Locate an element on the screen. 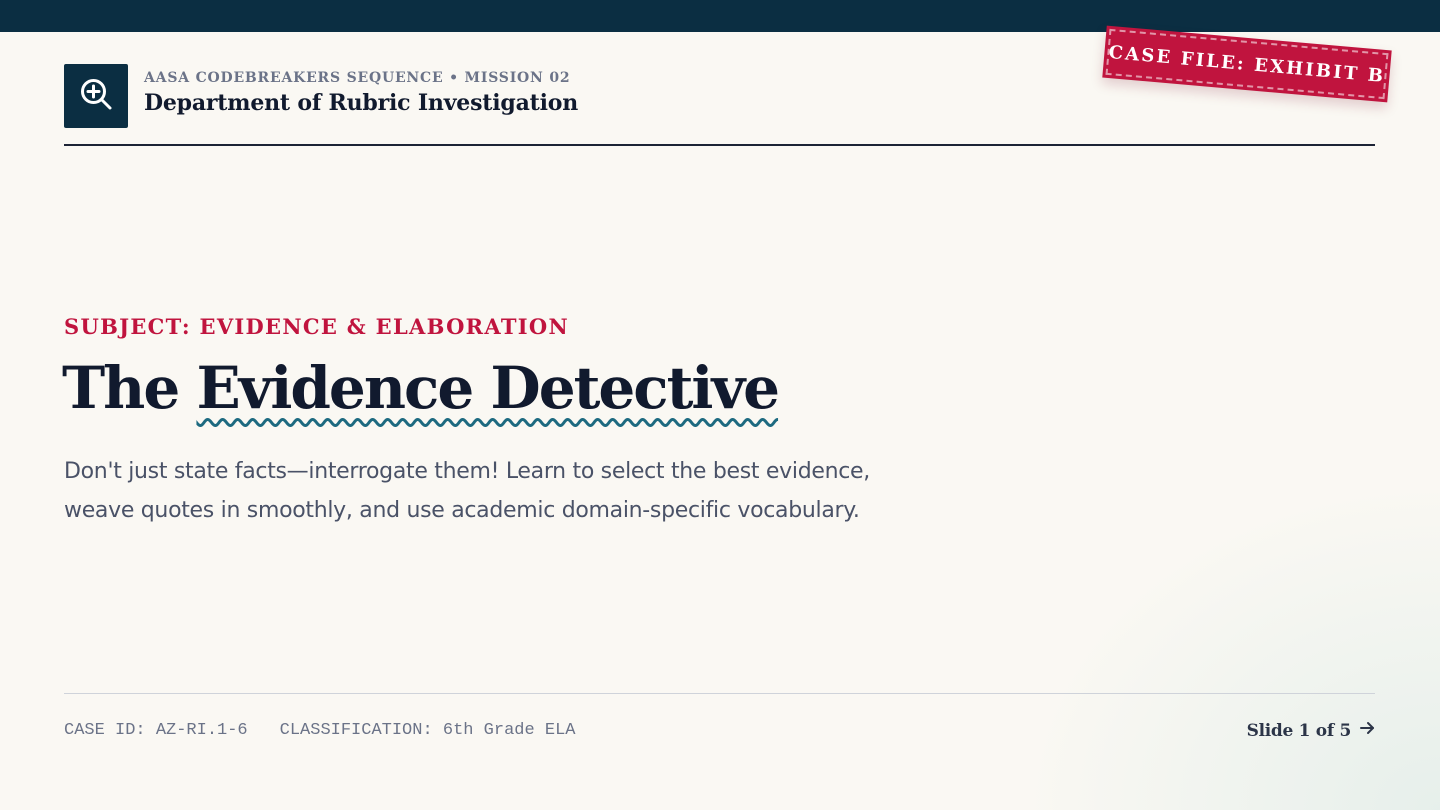 The height and width of the screenshot is (810, 1440). next-slide-button: Slide 1 of 5 is located at coordinates (1311, 730).